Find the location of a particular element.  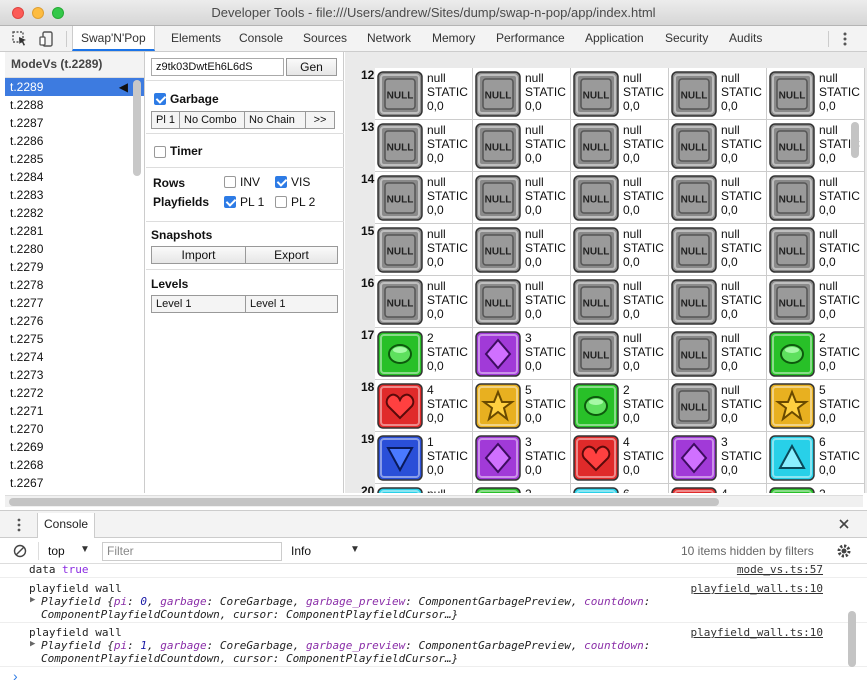

inspect-element-icon is located at coordinates (20, 39).